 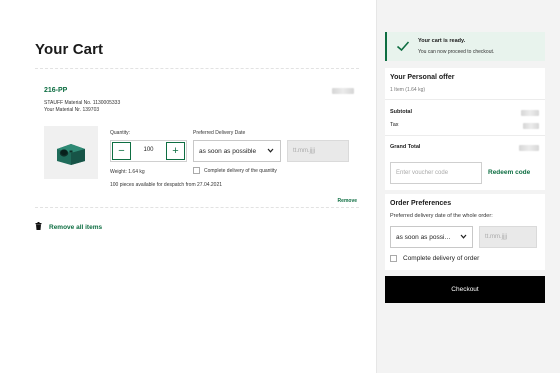 What do you see at coordinates (121, 151) in the screenshot?
I see `decrease-quantity-button: −` at bounding box center [121, 151].